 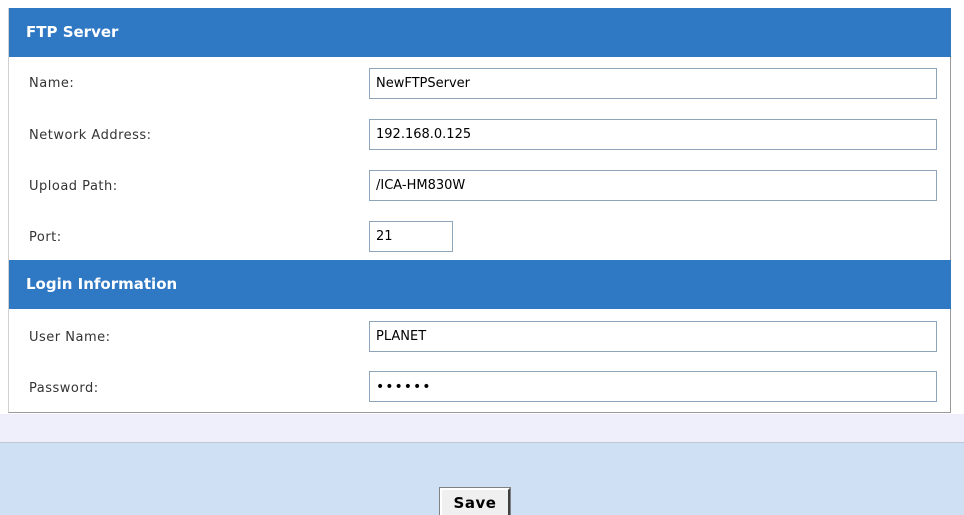 I want to click on password-label: Password:, so click(x=64, y=388).